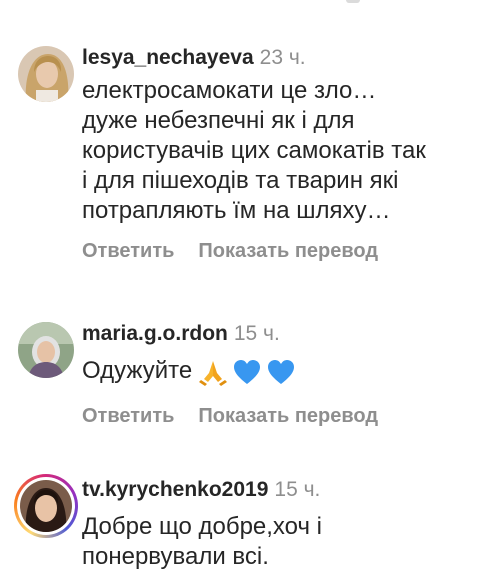 The width and height of the screenshot is (500, 586). What do you see at coordinates (137, 370) in the screenshot?
I see `comment-text-line: Одужуйте` at bounding box center [137, 370].